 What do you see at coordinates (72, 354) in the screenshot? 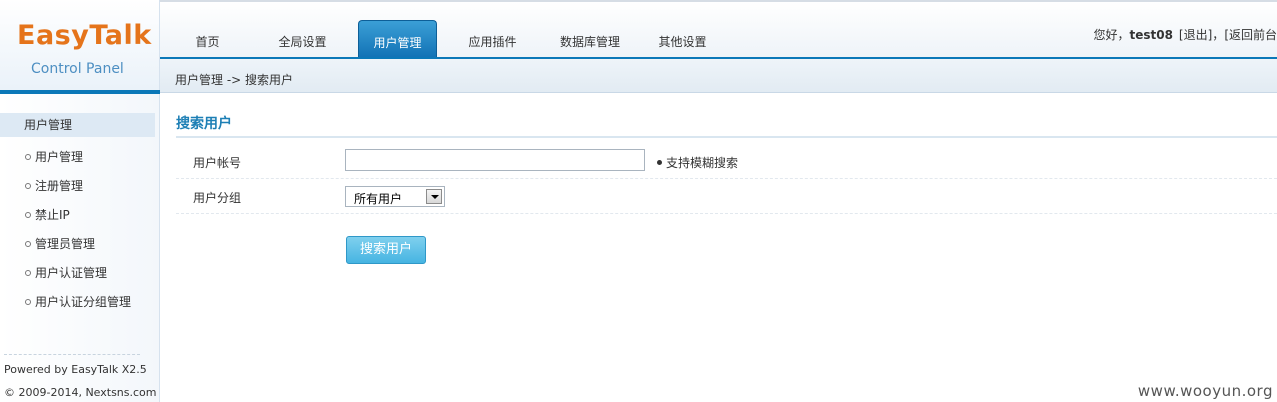
I see `sidebar-divider` at bounding box center [72, 354].